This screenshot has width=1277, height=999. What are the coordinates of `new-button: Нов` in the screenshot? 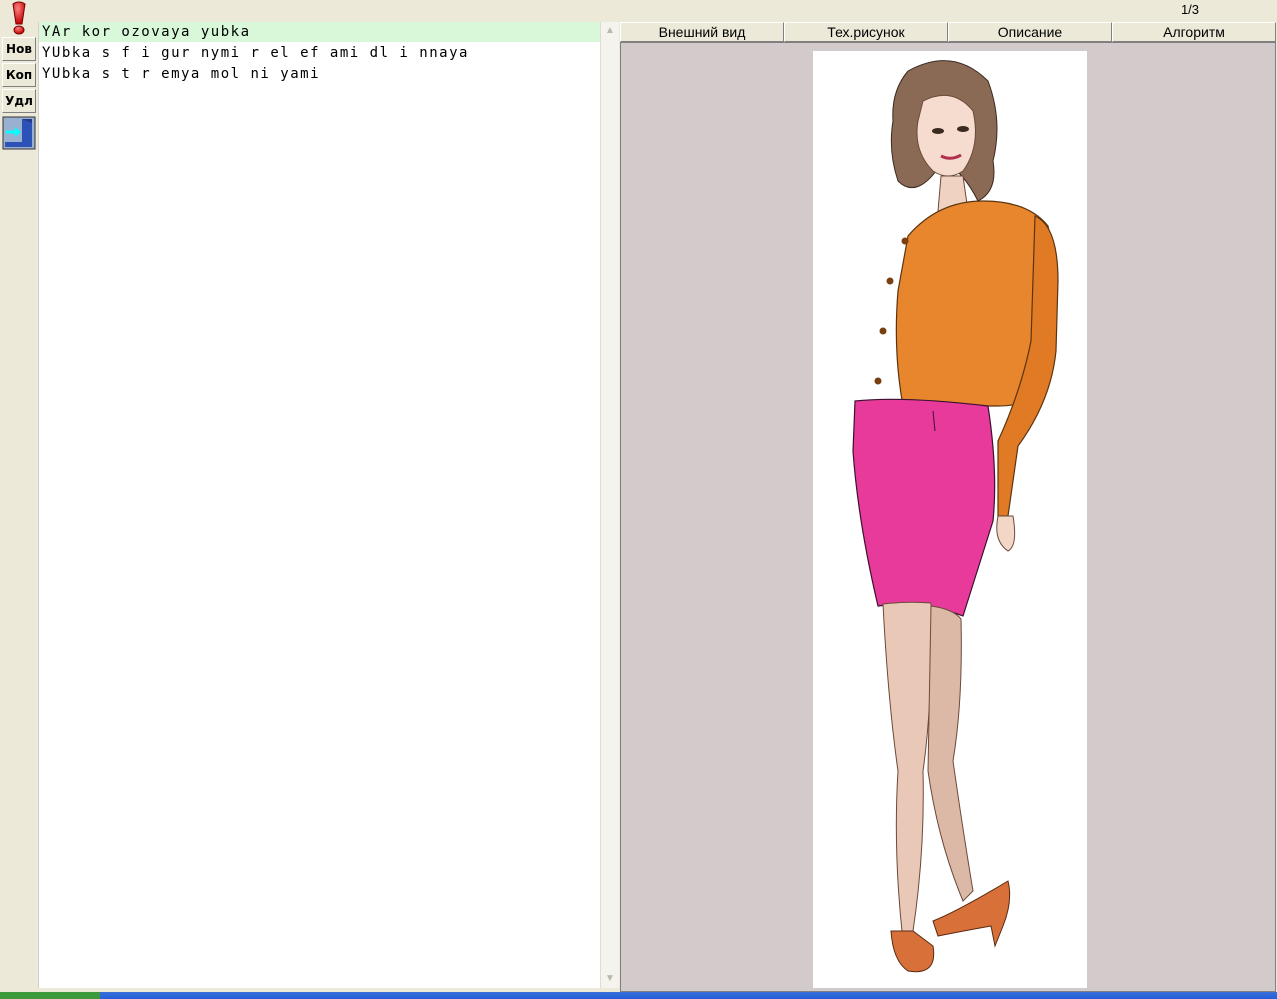 It's located at (19, 49).